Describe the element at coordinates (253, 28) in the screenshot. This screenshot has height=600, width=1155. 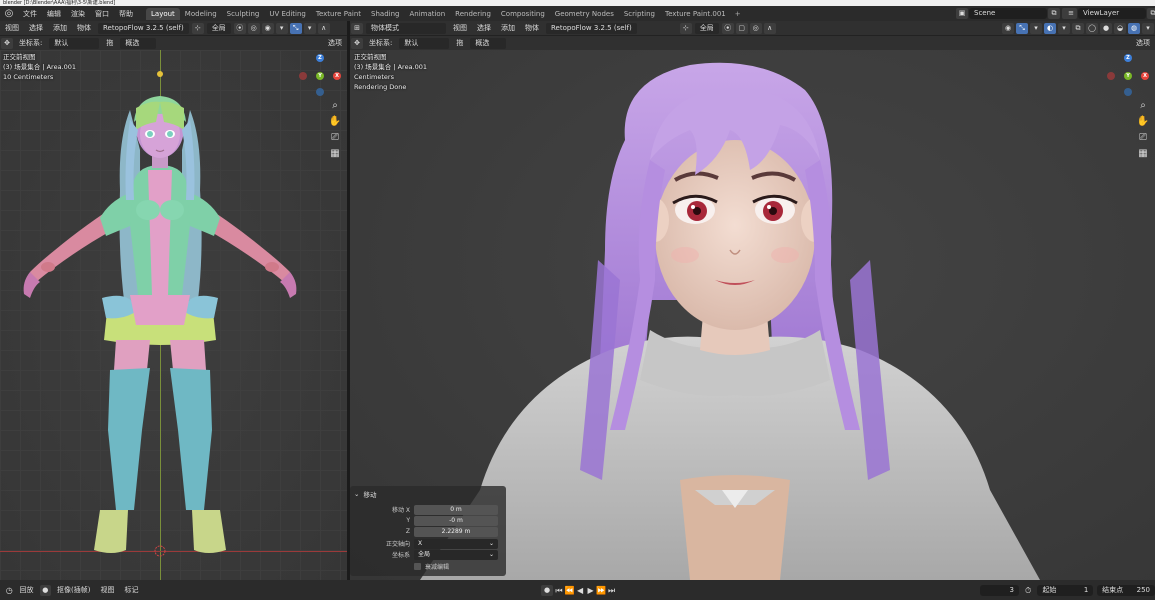
I see `left-proportional-icon: ◎` at that location.